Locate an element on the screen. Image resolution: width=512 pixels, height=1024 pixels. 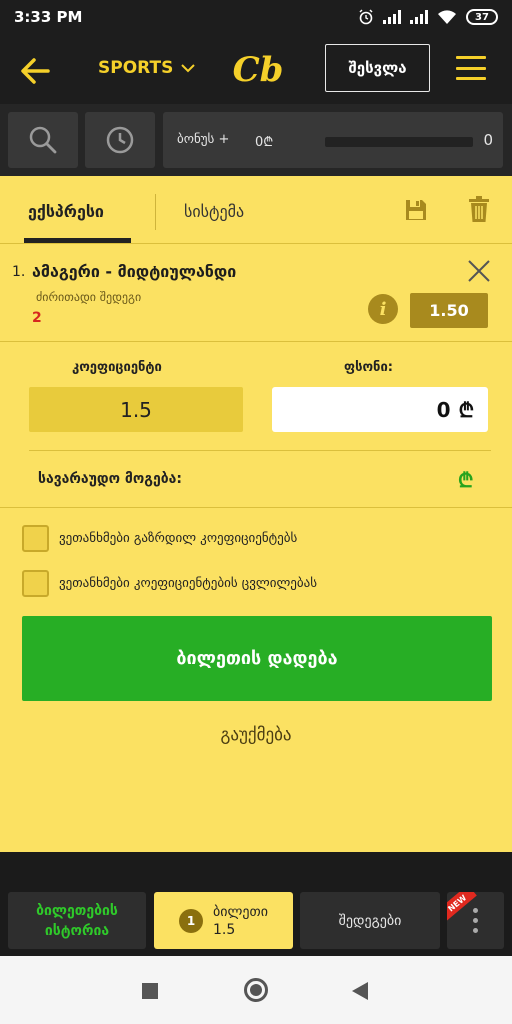
tab-betslip: 1 ბილეთი 1.5 is located at coordinates (223, 920).